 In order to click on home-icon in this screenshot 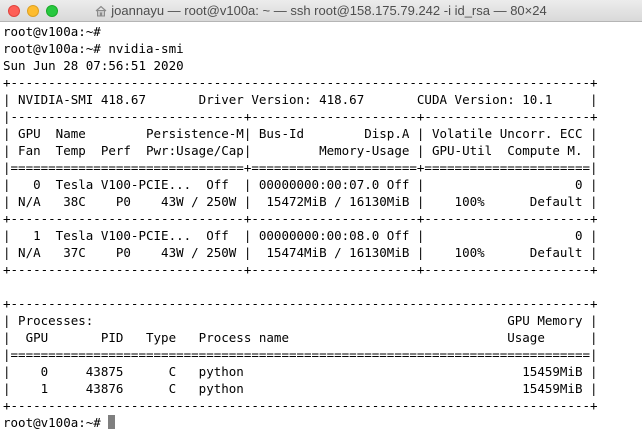, I will do `click(101, 13)`.